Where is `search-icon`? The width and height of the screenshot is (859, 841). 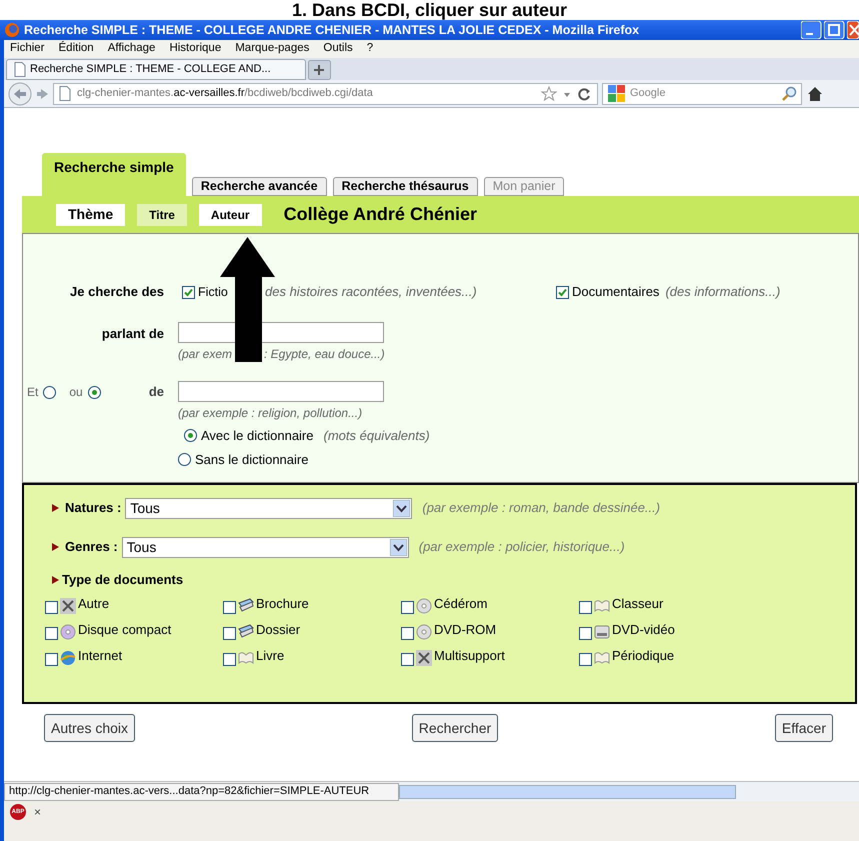
search-icon is located at coordinates (789, 94).